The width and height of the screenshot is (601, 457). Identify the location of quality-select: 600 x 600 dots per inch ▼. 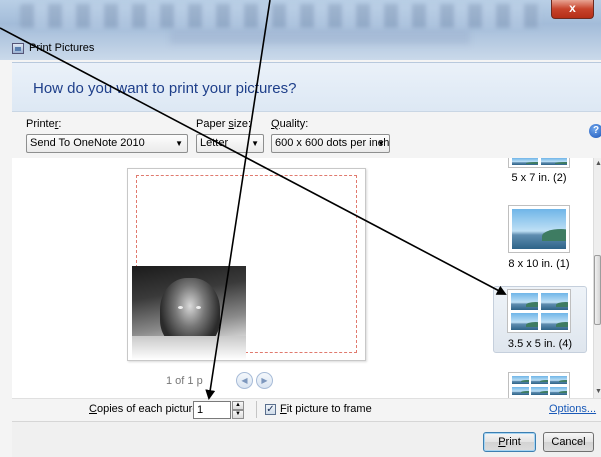
(330, 143).